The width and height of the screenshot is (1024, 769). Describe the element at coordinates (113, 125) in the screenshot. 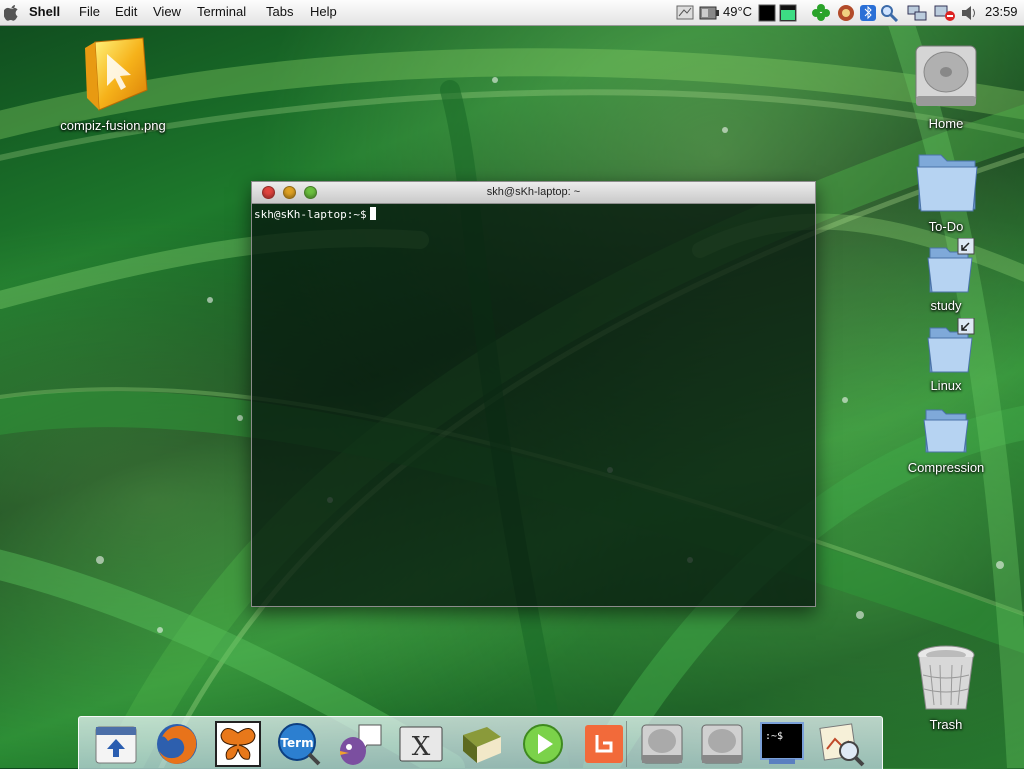

I see `desktop-icon-label: compiz-fusion.png` at that location.